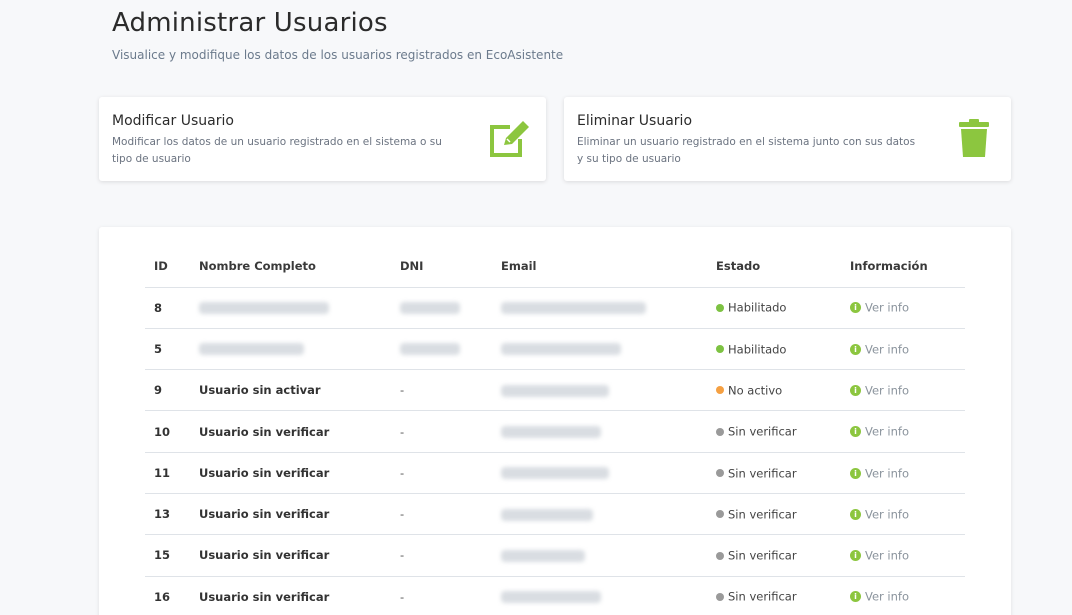 The width and height of the screenshot is (1072, 615). What do you see at coordinates (167, 555) in the screenshot?
I see `cell-id: 15` at bounding box center [167, 555].